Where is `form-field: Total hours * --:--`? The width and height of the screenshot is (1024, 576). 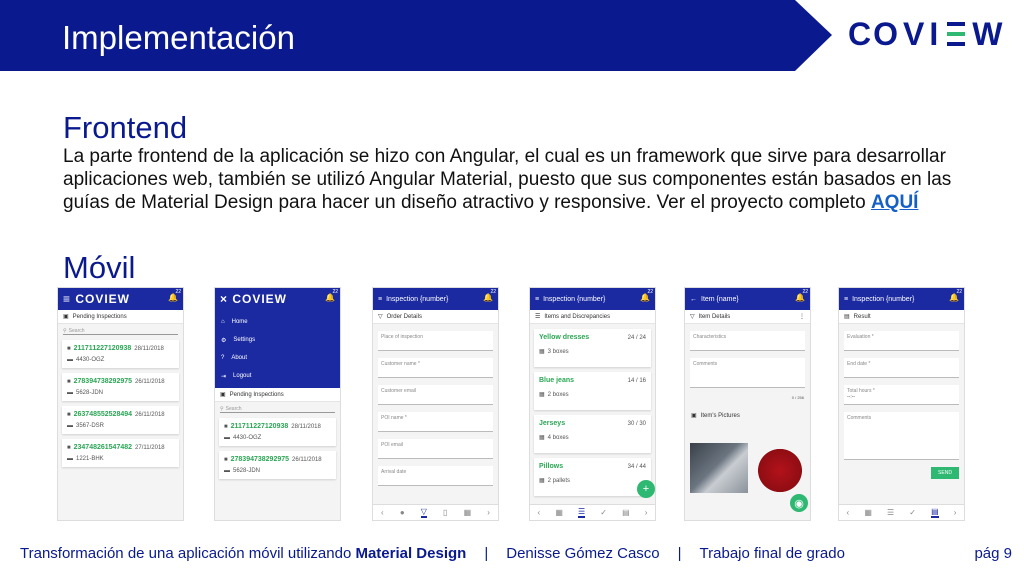 form-field: Total hours * --:-- is located at coordinates (901, 395).